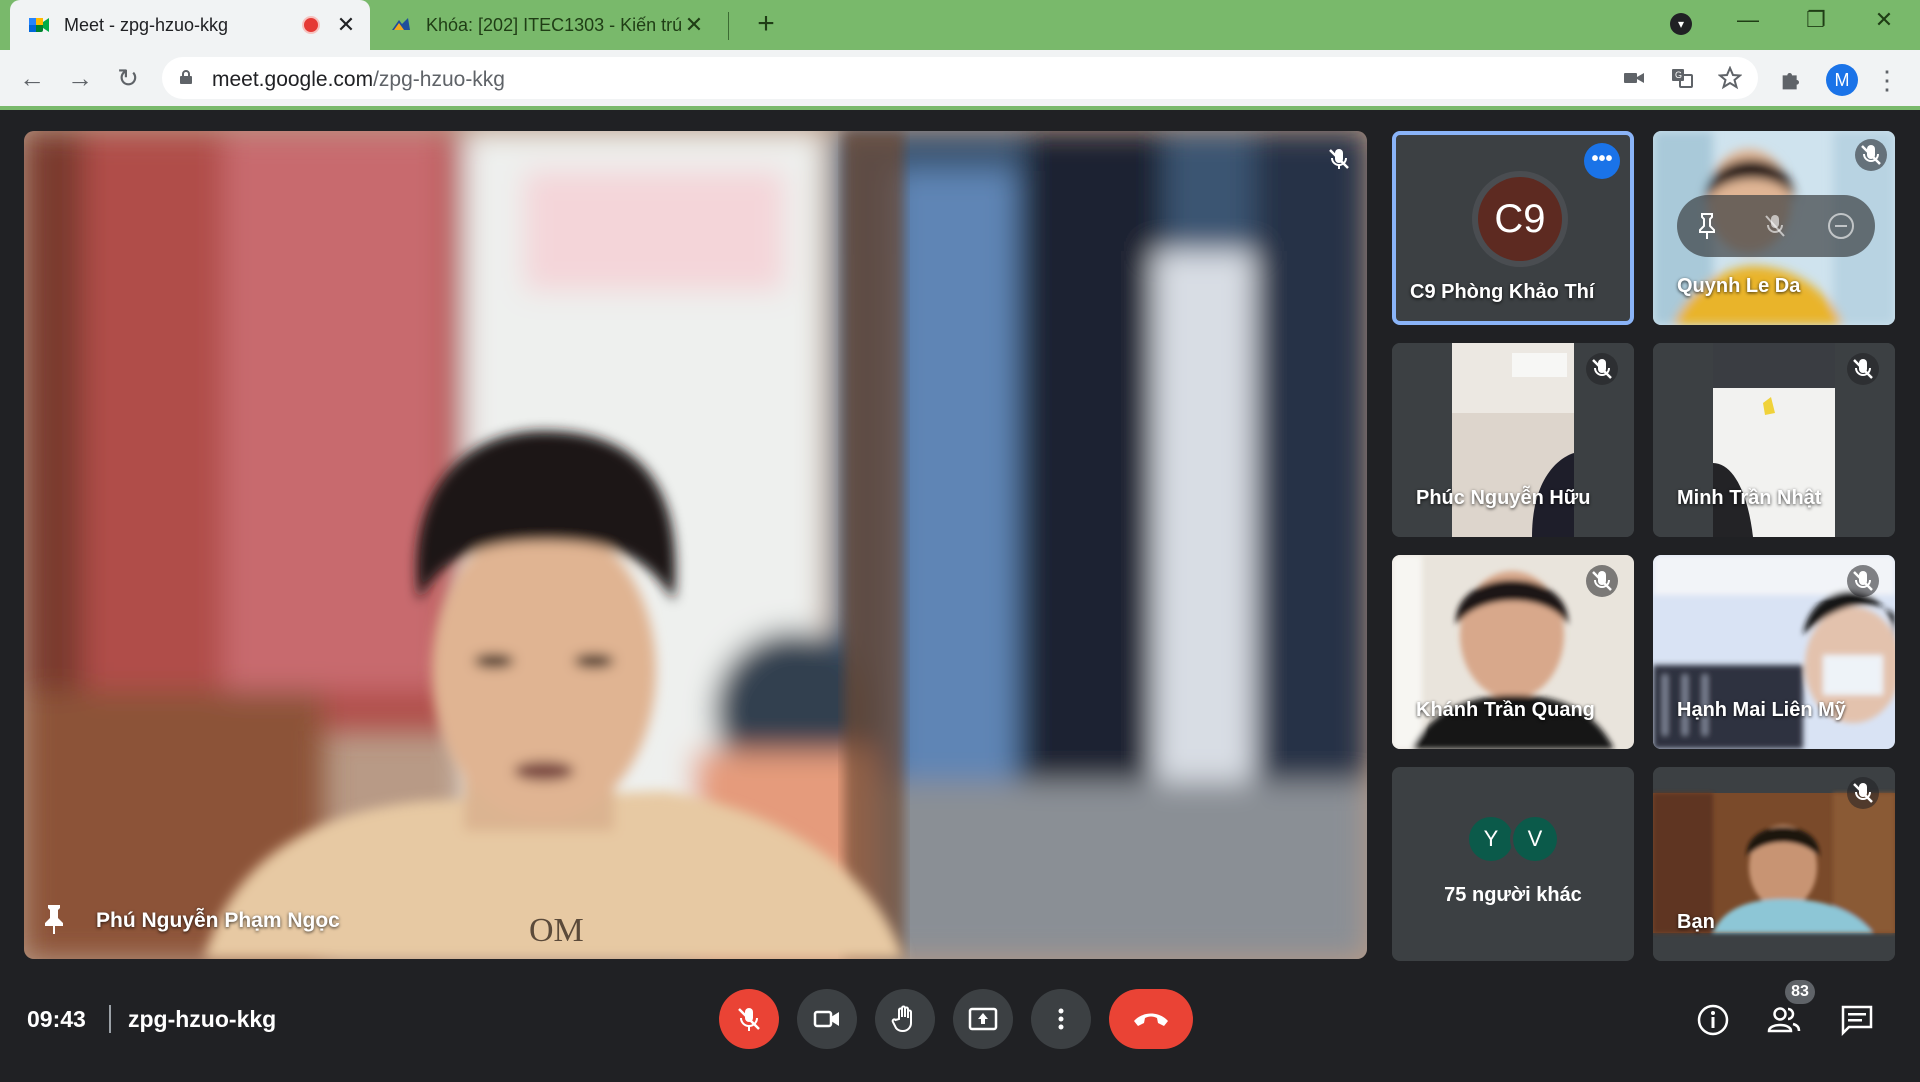 The height and width of the screenshot is (1082, 1920). Describe the element at coordinates (960, 108) in the screenshot. I see `toolbar-divider` at that location.